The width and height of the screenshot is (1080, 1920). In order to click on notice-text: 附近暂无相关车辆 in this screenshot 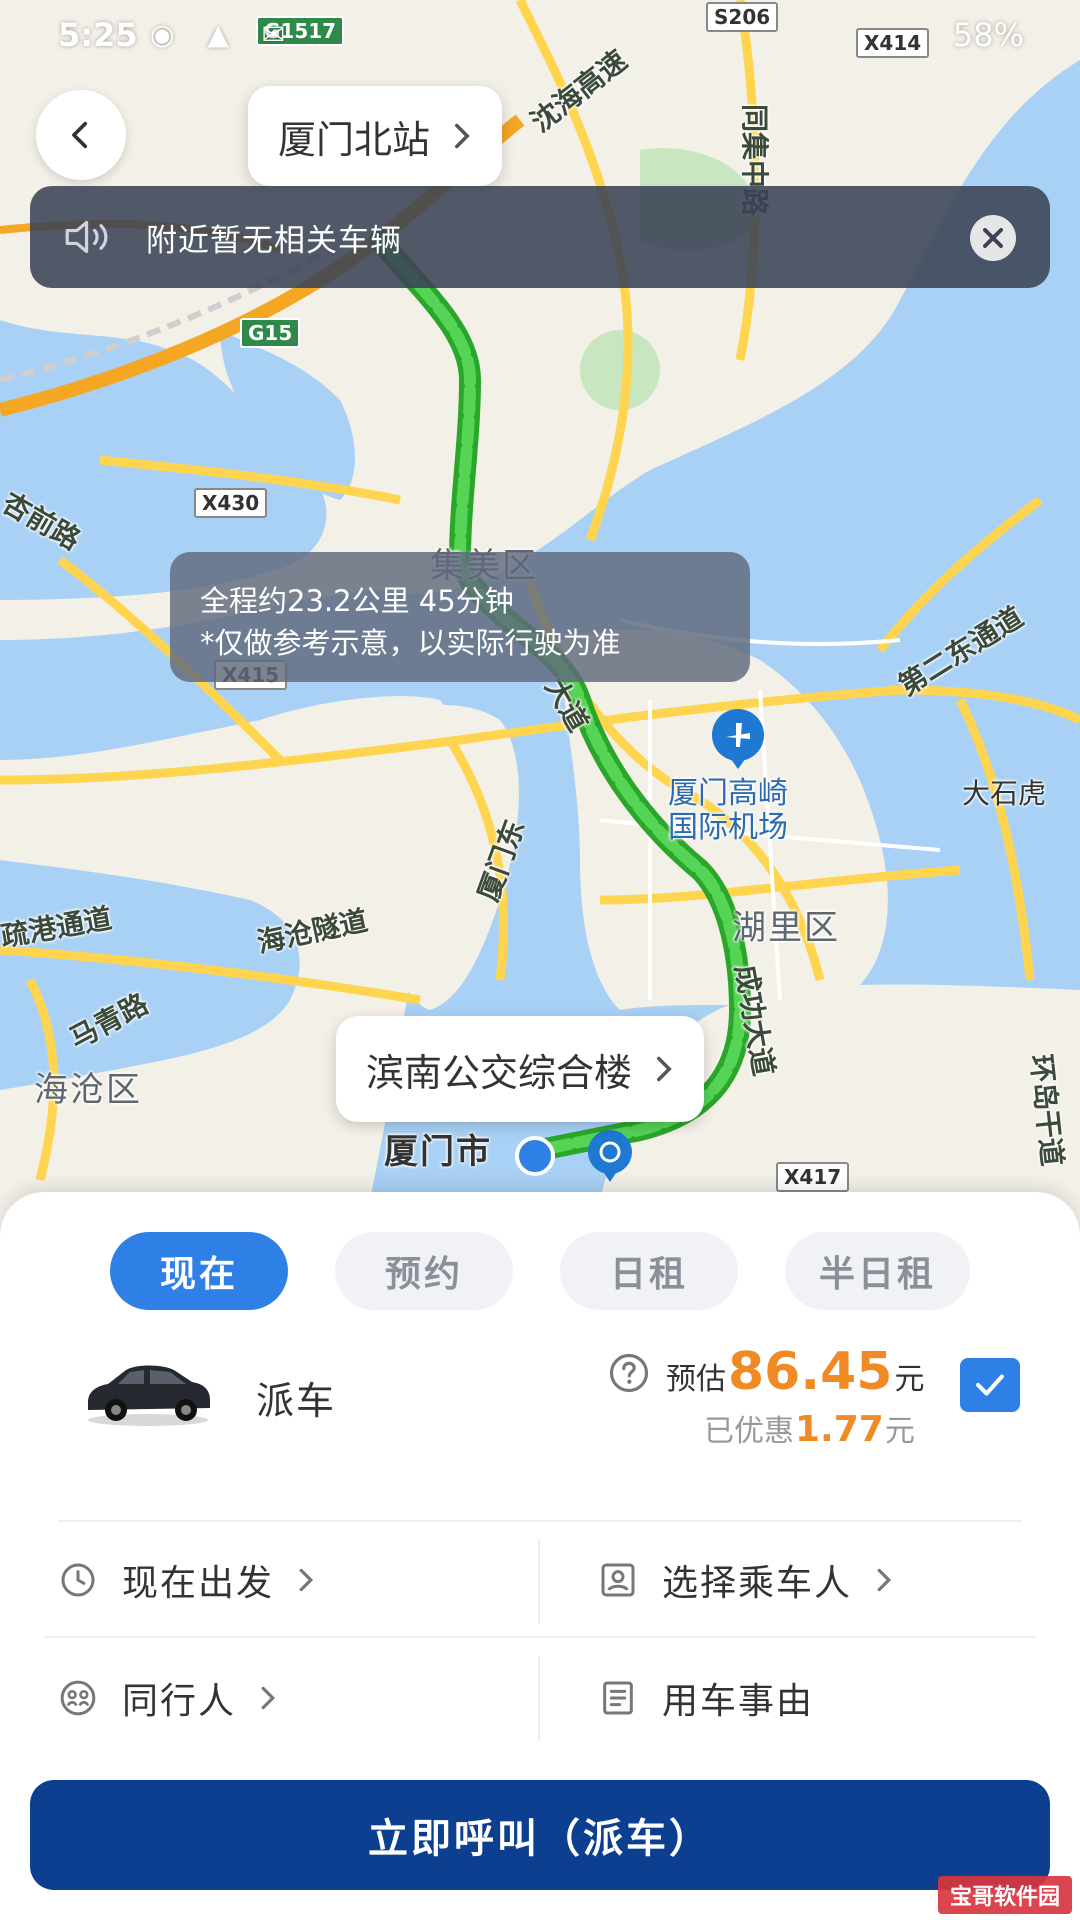, I will do `click(274, 240)`.